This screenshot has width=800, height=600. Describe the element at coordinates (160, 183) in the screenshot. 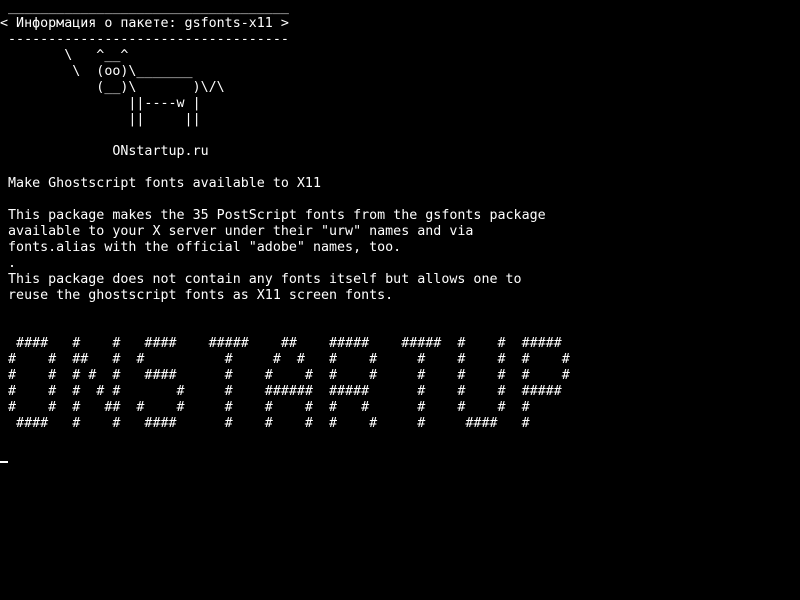

I see `package-summary: Make Ghostscript fonts available to X11` at that location.